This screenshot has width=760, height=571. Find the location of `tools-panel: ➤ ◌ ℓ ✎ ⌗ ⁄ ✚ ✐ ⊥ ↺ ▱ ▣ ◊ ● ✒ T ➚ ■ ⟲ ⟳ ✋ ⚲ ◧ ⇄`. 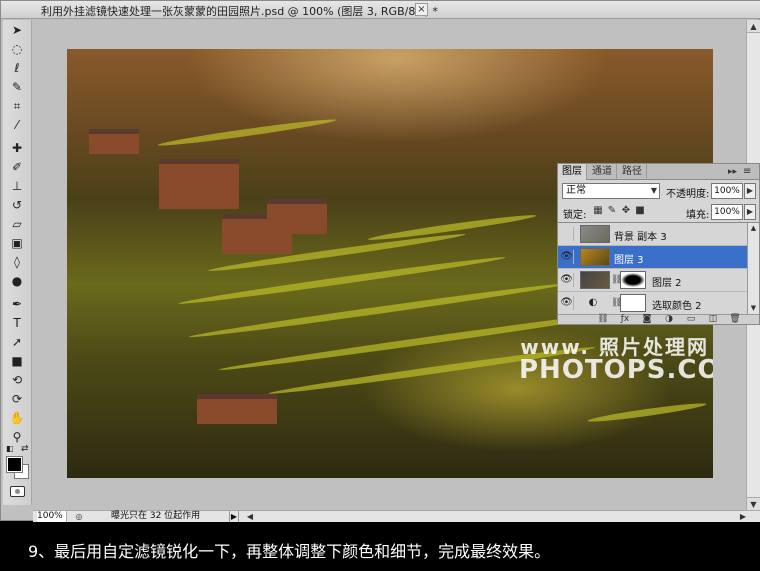

tools-panel: ➤ ◌ ℓ ✎ ⌗ ⁄ ✚ ✐ ⊥ ↺ ▱ ▣ ◊ ● ✒ T ➚ ■ ⟲ ⟳ ✋ ⚲ ◧ ⇄ is located at coordinates (17, 262).